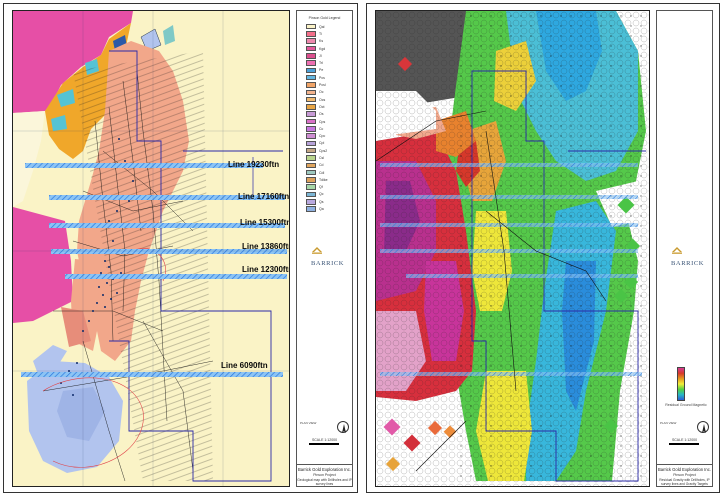  Describe the element at coordinates (329, 70) in the screenshot. I see `legend-row: Pe` at that location.